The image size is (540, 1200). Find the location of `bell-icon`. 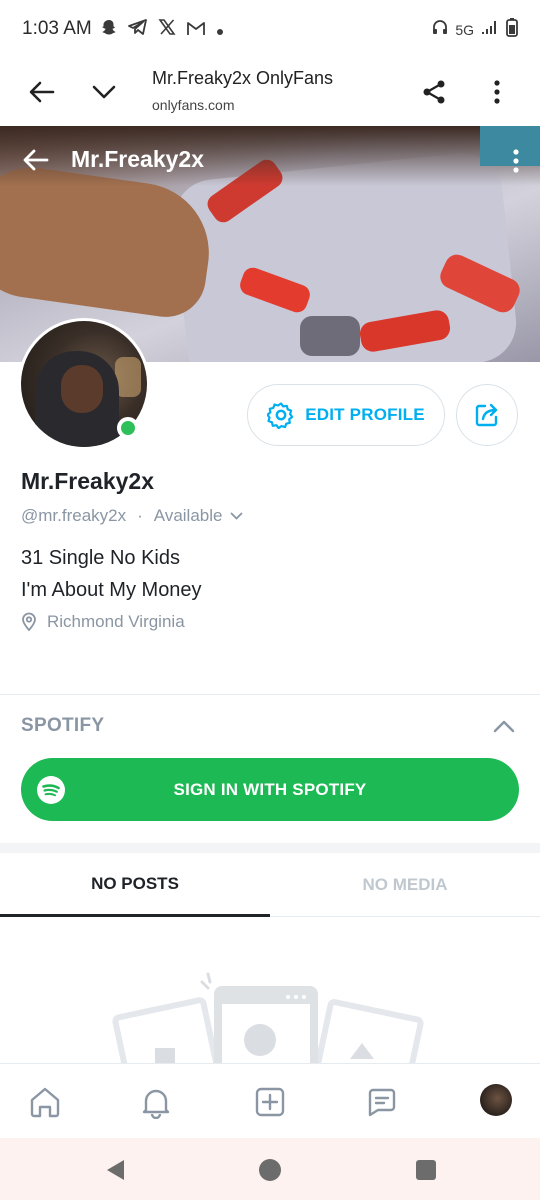

bell-icon is located at coordinates (156, 1104).